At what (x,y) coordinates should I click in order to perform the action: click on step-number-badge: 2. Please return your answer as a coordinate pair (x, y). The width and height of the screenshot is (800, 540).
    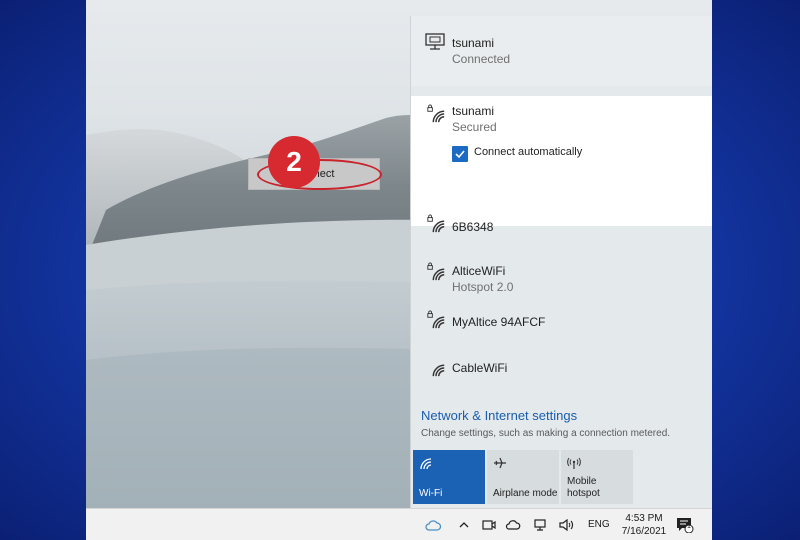
    Looking at the image, I should click on (294, 162).